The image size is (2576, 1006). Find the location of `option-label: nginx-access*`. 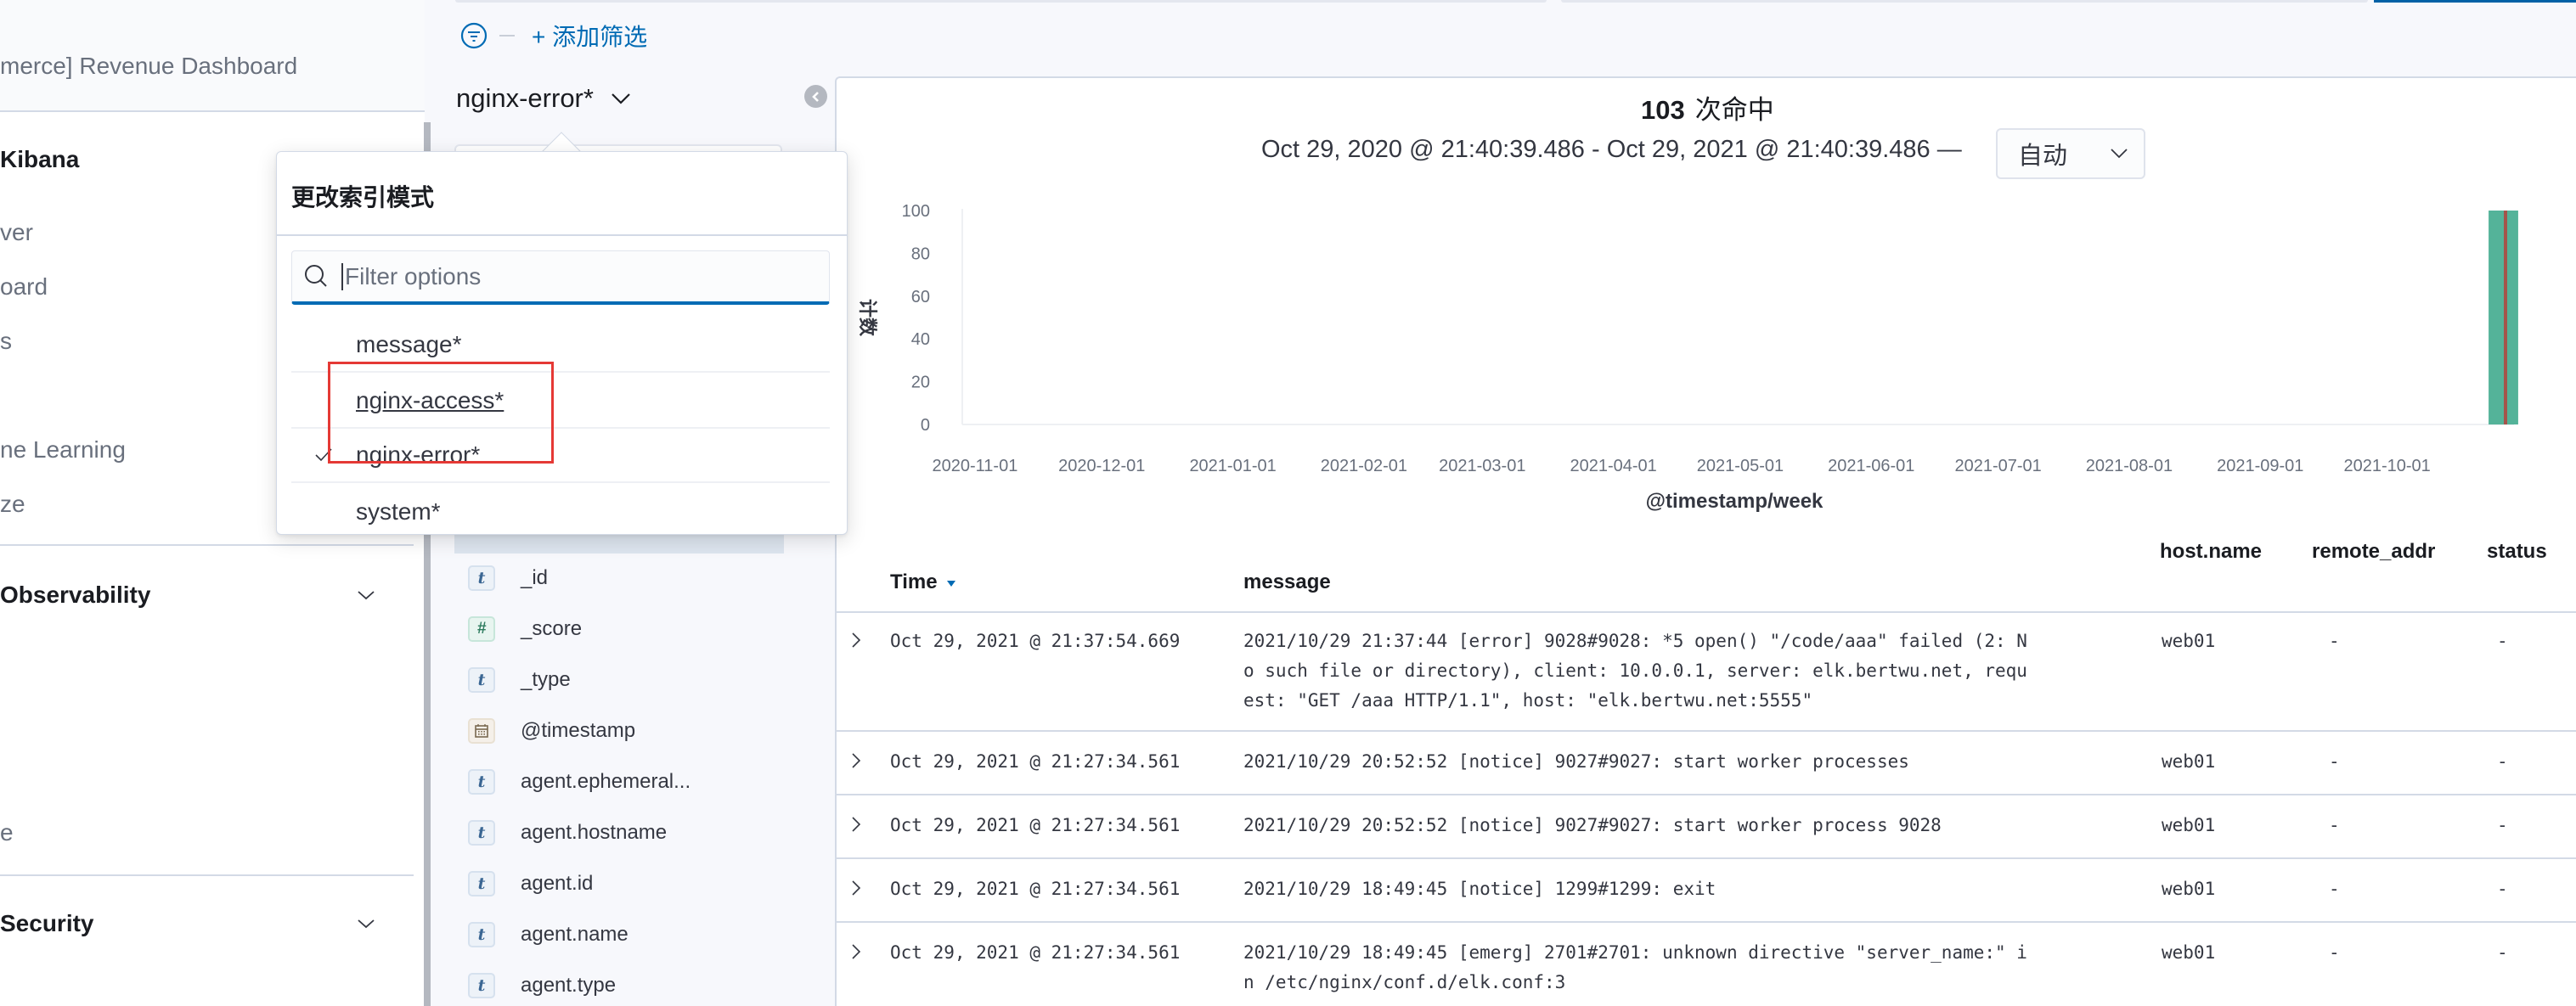

option-label: nginx-access* is located at coordinates (430, 400).